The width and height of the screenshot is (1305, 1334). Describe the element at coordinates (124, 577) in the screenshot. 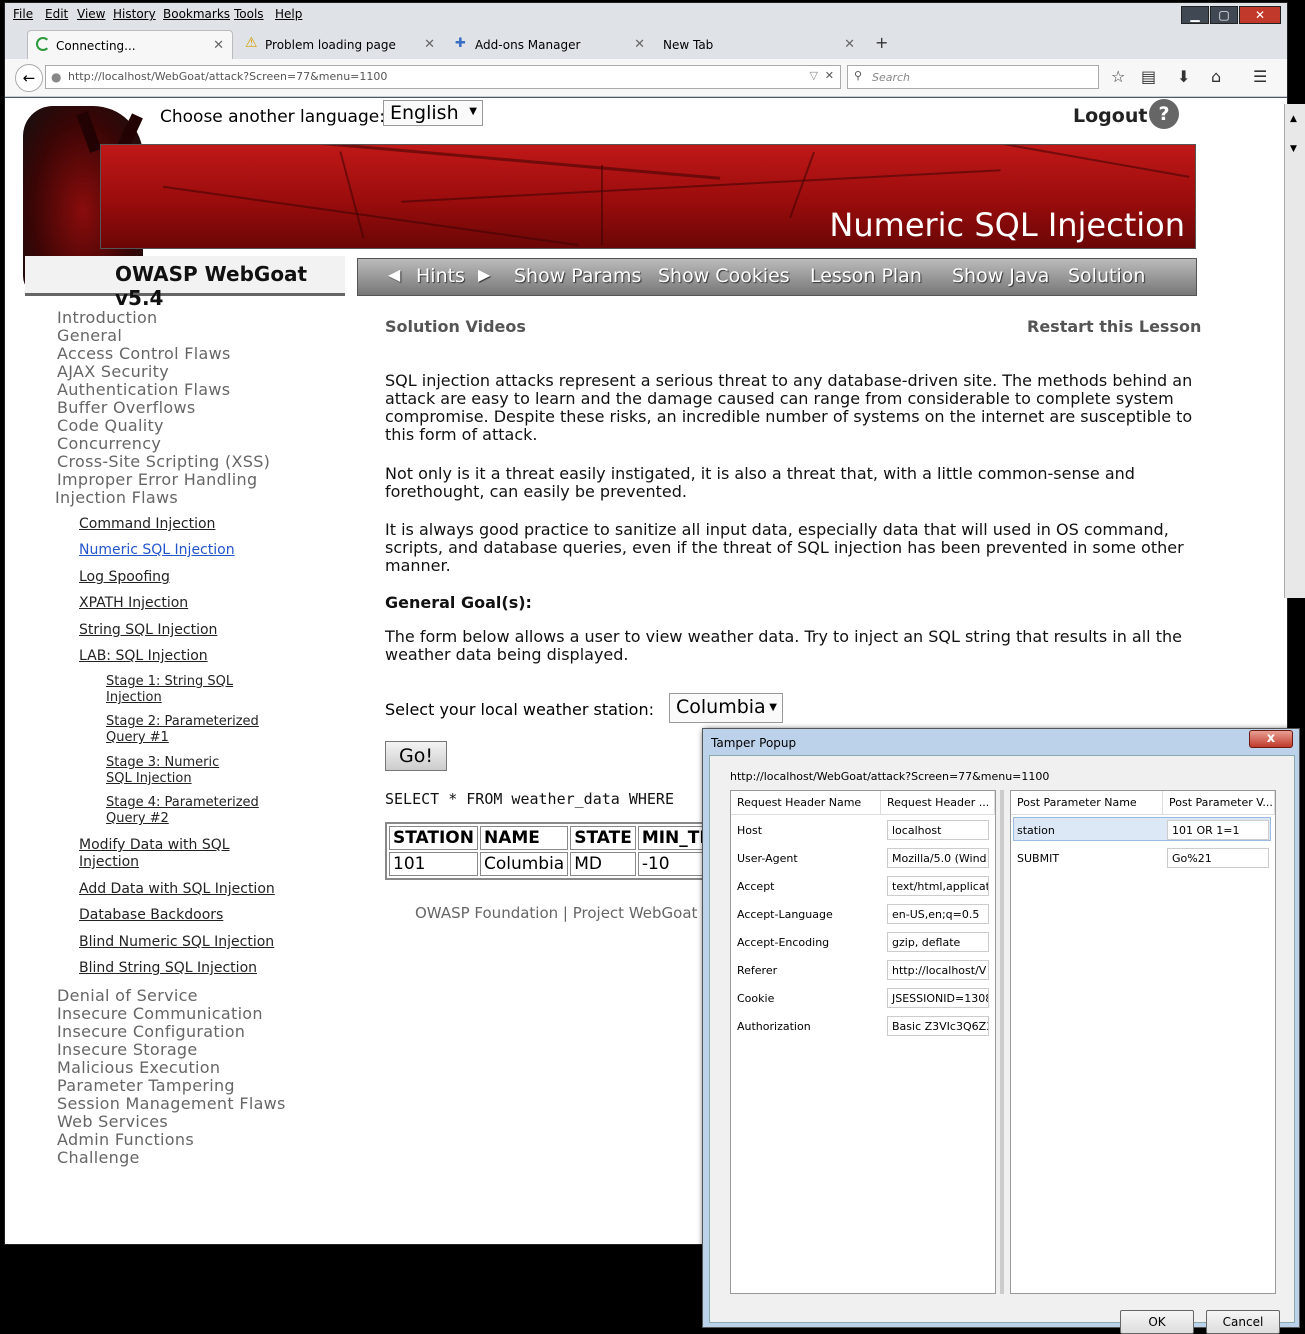

I see `sidebar-item-log-spoofing: Log Spoofing` at that location.